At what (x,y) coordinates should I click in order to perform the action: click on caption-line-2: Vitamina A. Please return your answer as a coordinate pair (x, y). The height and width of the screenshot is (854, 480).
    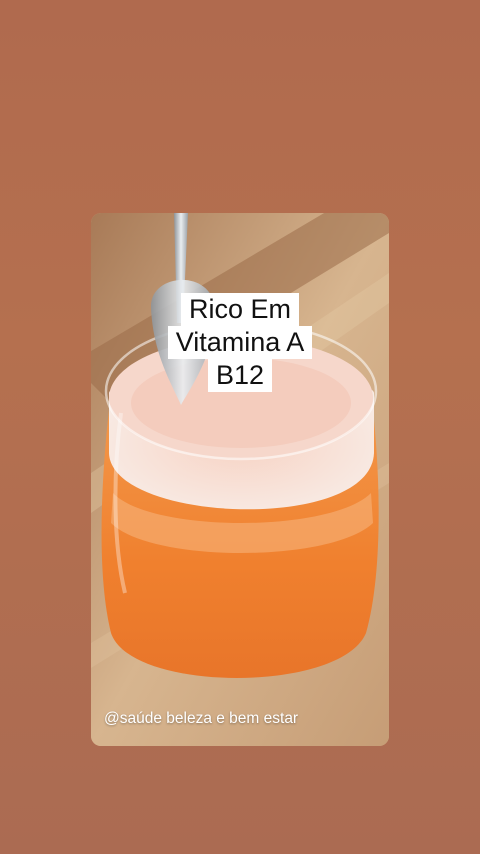
    Looking at the image, I should click on (240, 342).